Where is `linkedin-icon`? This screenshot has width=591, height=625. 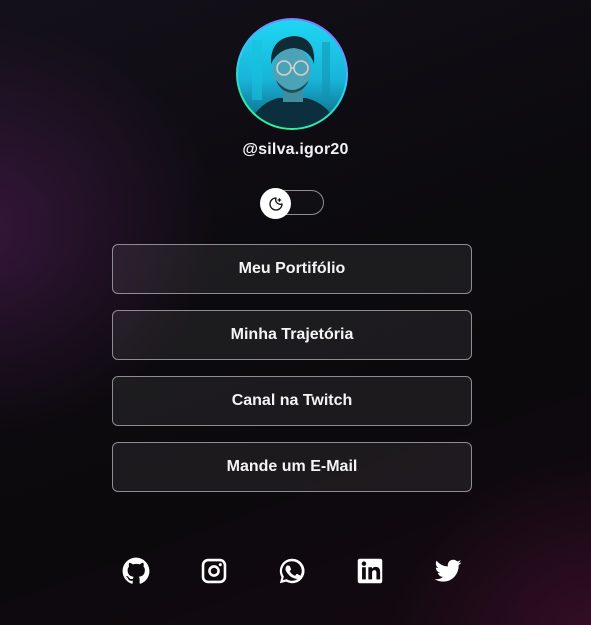 linkedin-icon is located at coordinates (370, 571).